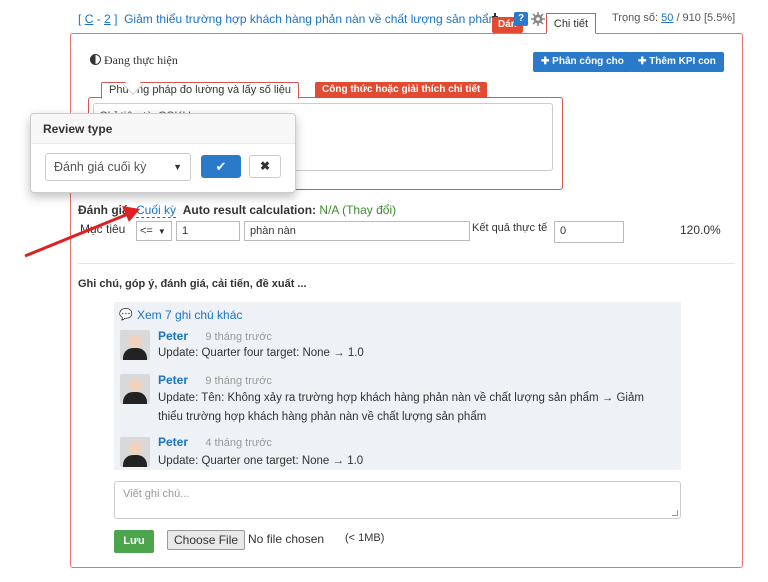 Image resolution: width=768 pixels, height=582 pixels. What do you see at coordinates (700, 230) in the screenshot?
I see `completion-percent: 120.0%` at bounding box center [700, 230].